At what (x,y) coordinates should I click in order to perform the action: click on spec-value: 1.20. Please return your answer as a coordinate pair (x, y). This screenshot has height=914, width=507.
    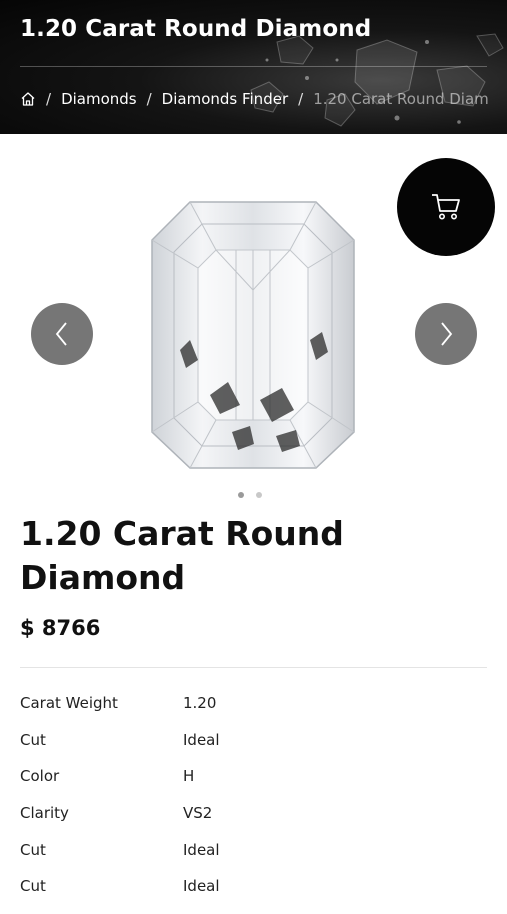
    Looking at the image, I should click on (200, 703).